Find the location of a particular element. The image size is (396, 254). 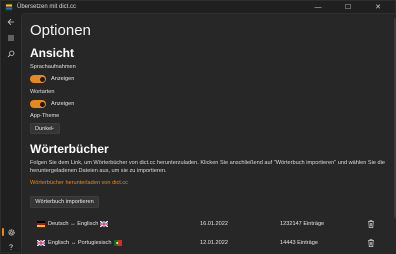

back-button is located at coordinates (11, 22).